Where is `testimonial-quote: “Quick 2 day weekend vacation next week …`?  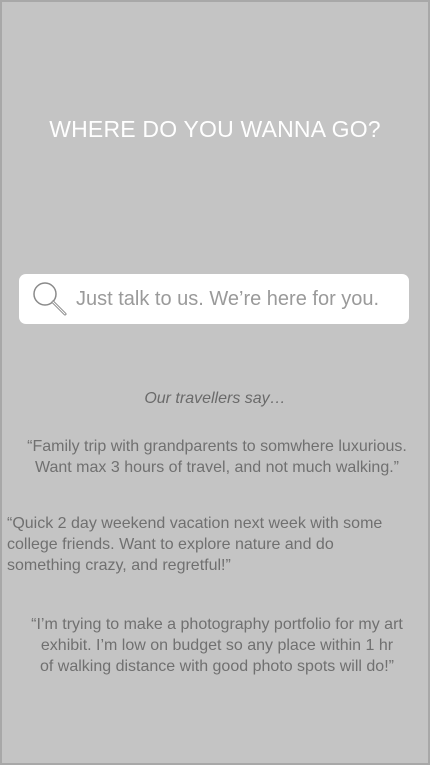
testimonial-quote: “Quick 2 day weekend vacation next week … is located at coordinates (195, 544).